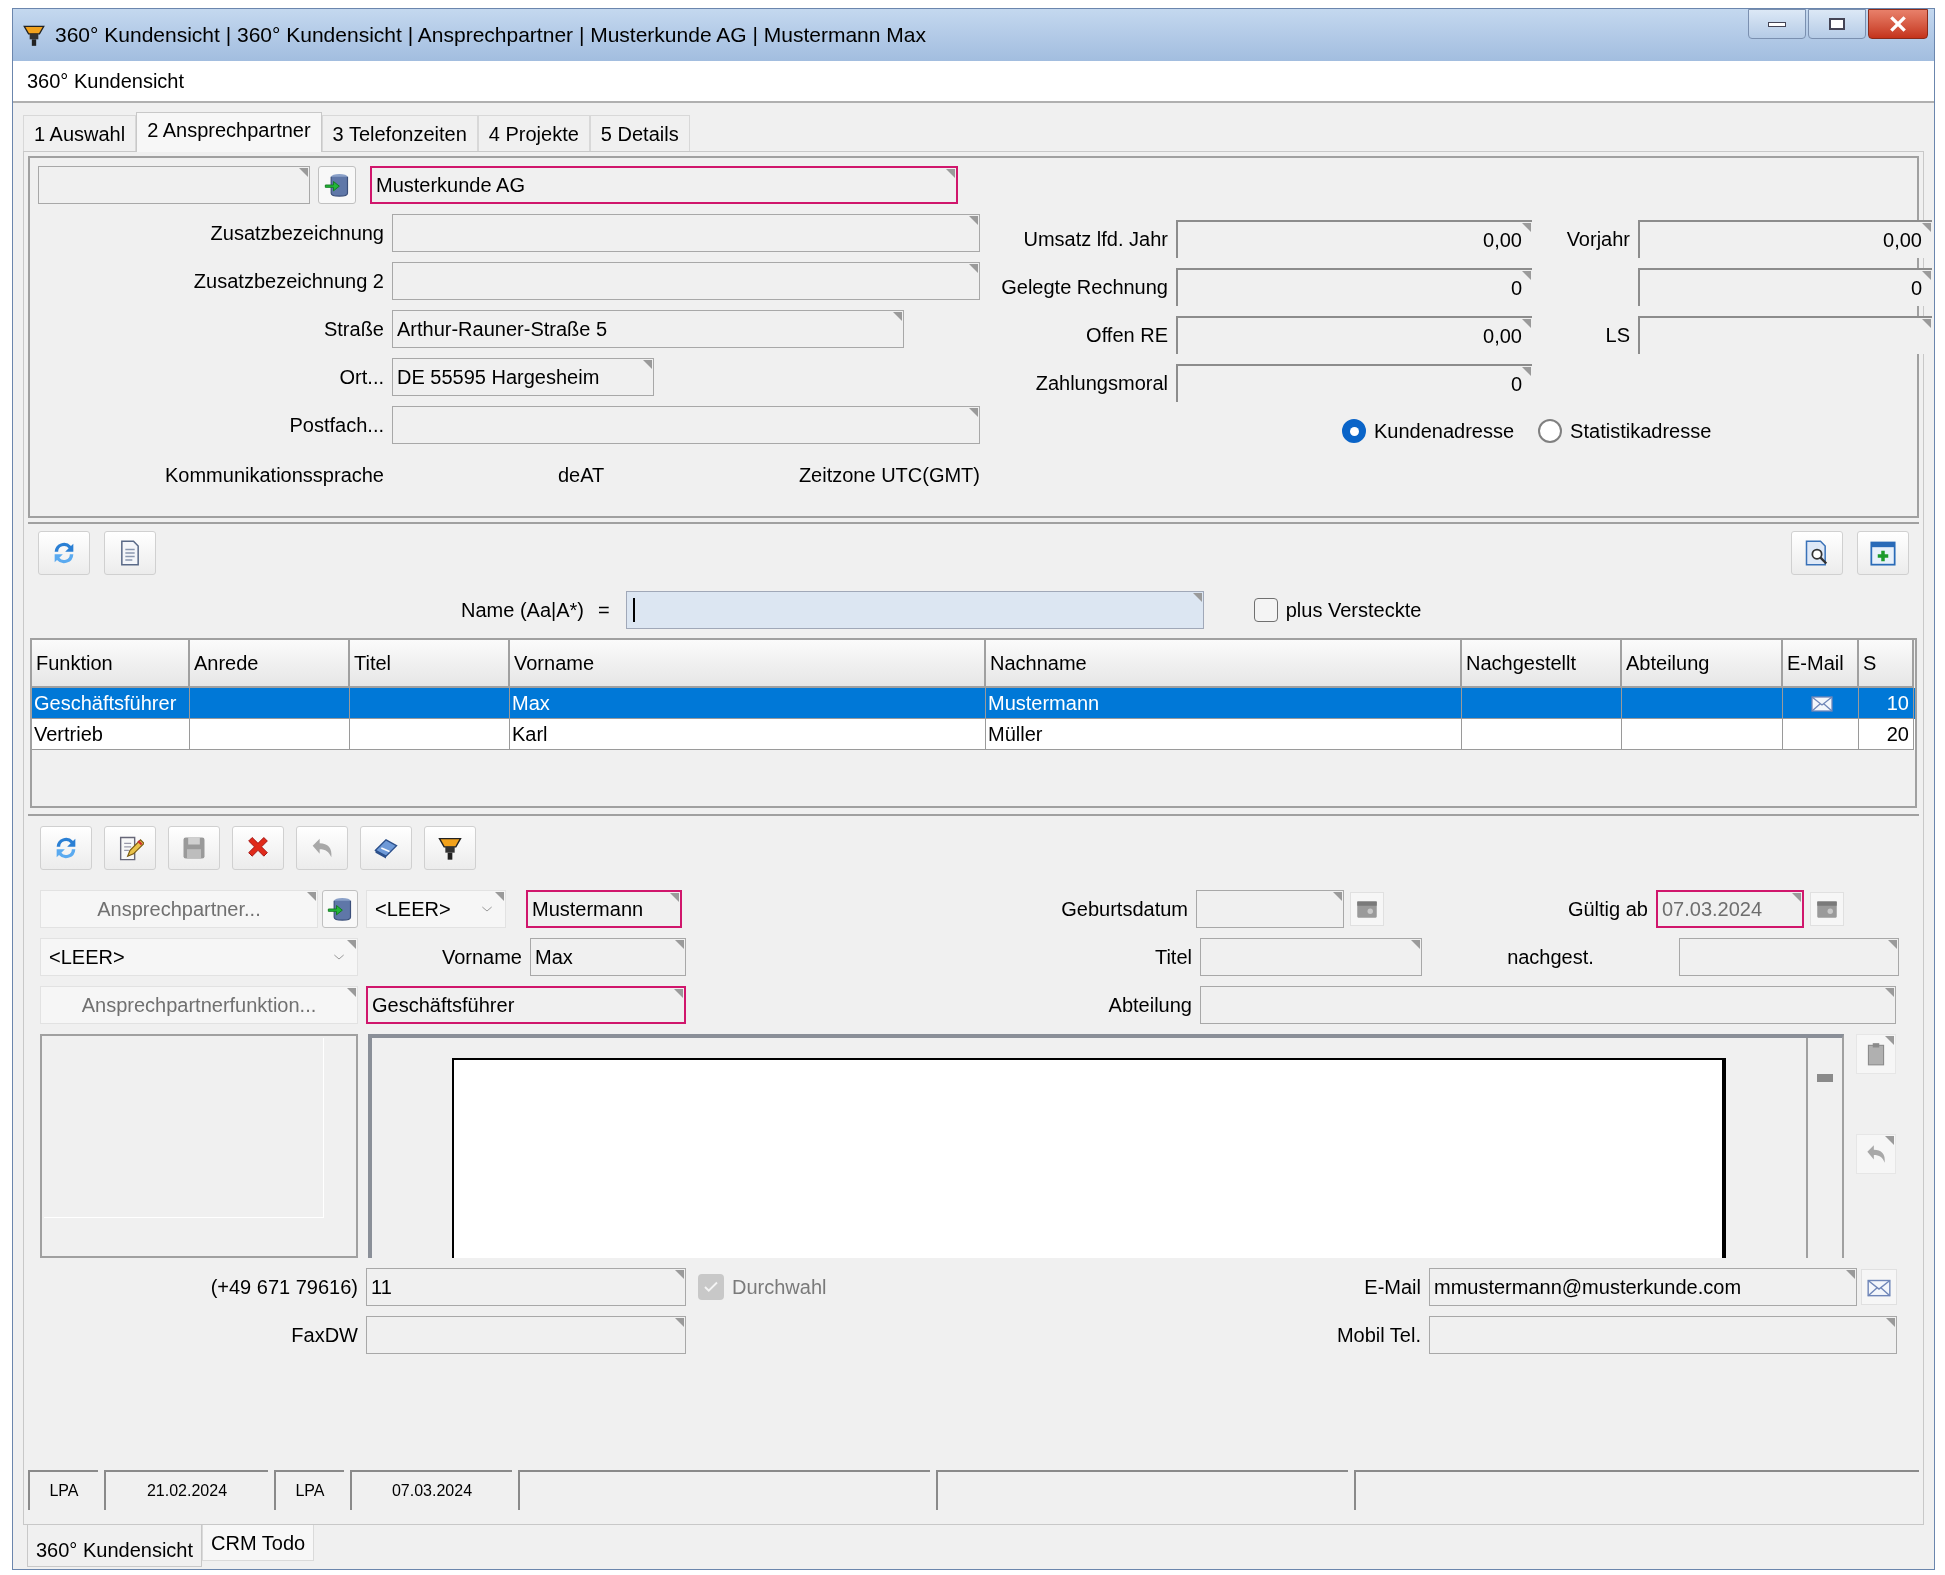 The image size is (1945, 1575). I want to click on table-row: Vertrieb Karl Müller 20, so click(973, 734).